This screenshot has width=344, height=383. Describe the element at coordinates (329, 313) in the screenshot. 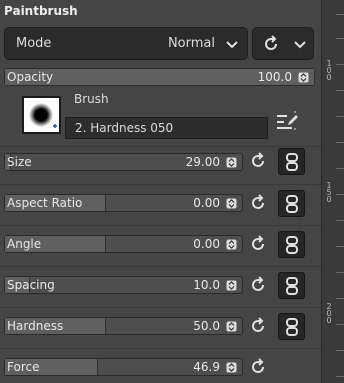

I see `ruler-number: 200` at that location.